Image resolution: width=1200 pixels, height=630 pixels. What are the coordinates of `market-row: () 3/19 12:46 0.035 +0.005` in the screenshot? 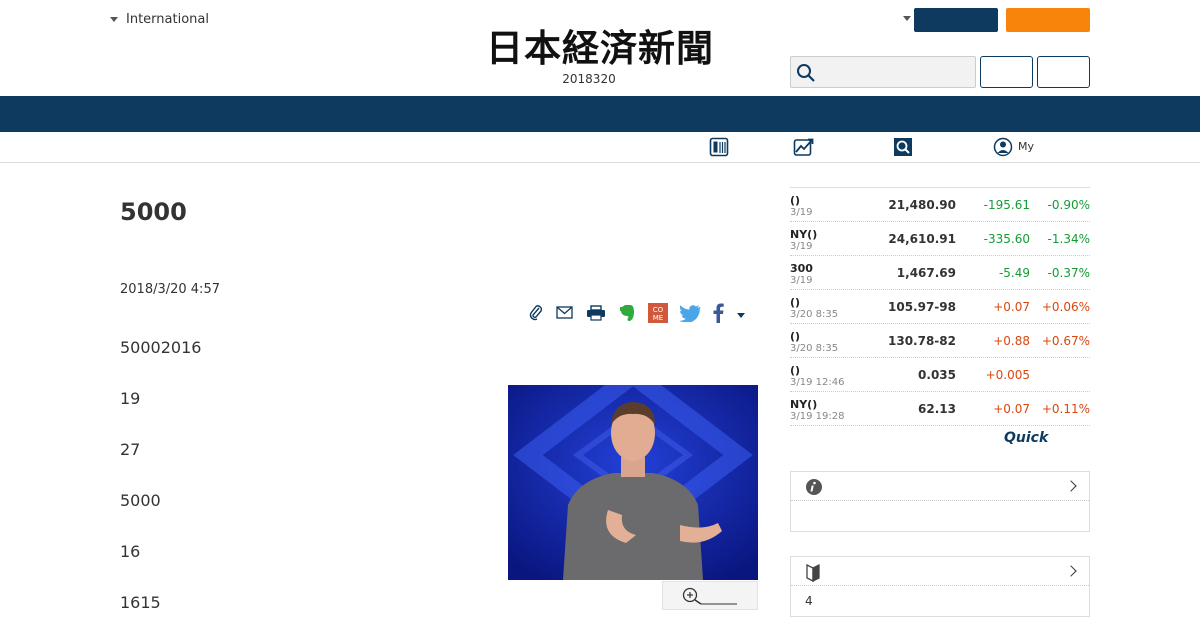 It's located at (940, 375).